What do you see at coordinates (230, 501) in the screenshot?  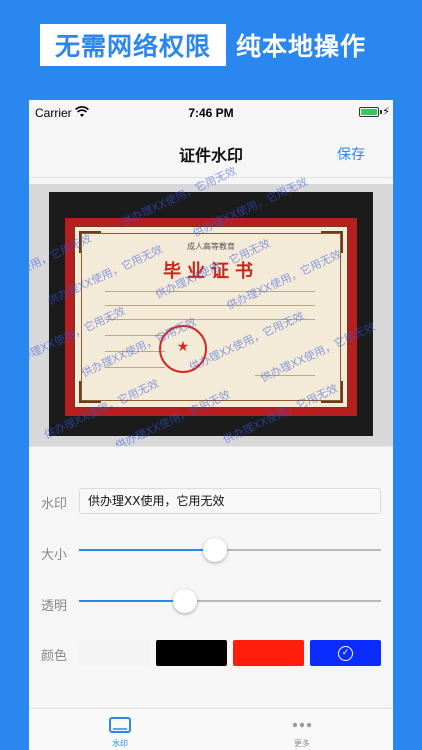 I see `watermark-text-input: 供办理XX使用，它用无效` at bounding box center [230, 501].